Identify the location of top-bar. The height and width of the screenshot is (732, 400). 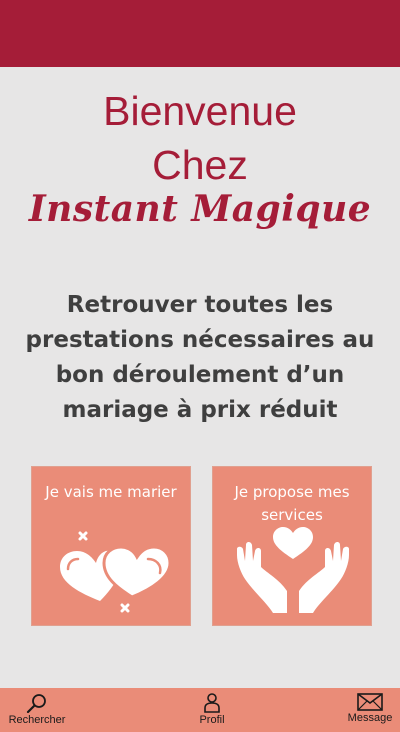
(200, 33).